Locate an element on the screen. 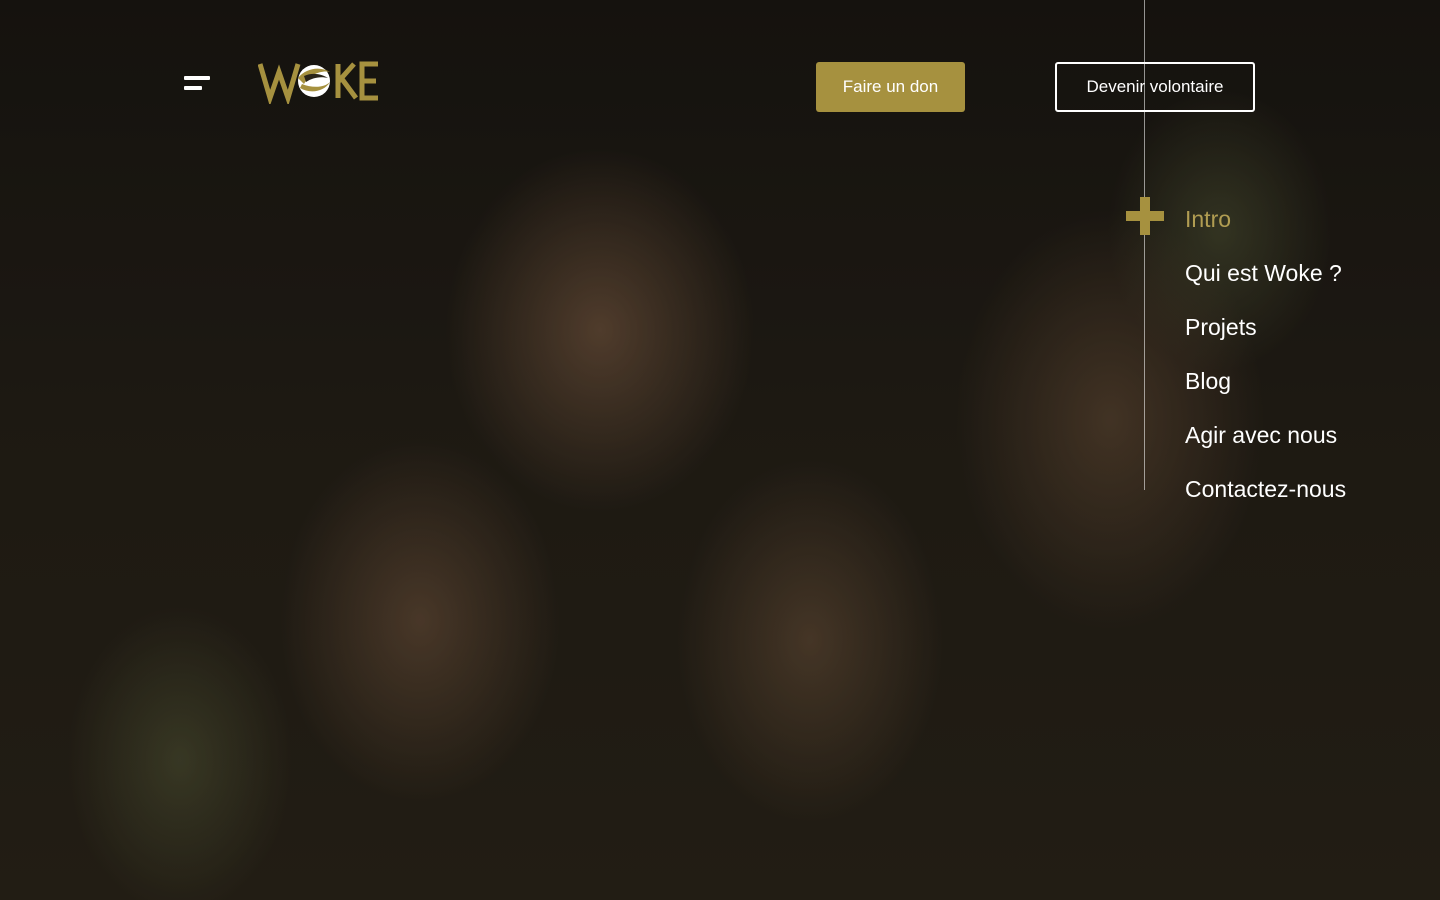 The image size is (1440, 900). menu-bar-top is located at coordinates (197, 78).